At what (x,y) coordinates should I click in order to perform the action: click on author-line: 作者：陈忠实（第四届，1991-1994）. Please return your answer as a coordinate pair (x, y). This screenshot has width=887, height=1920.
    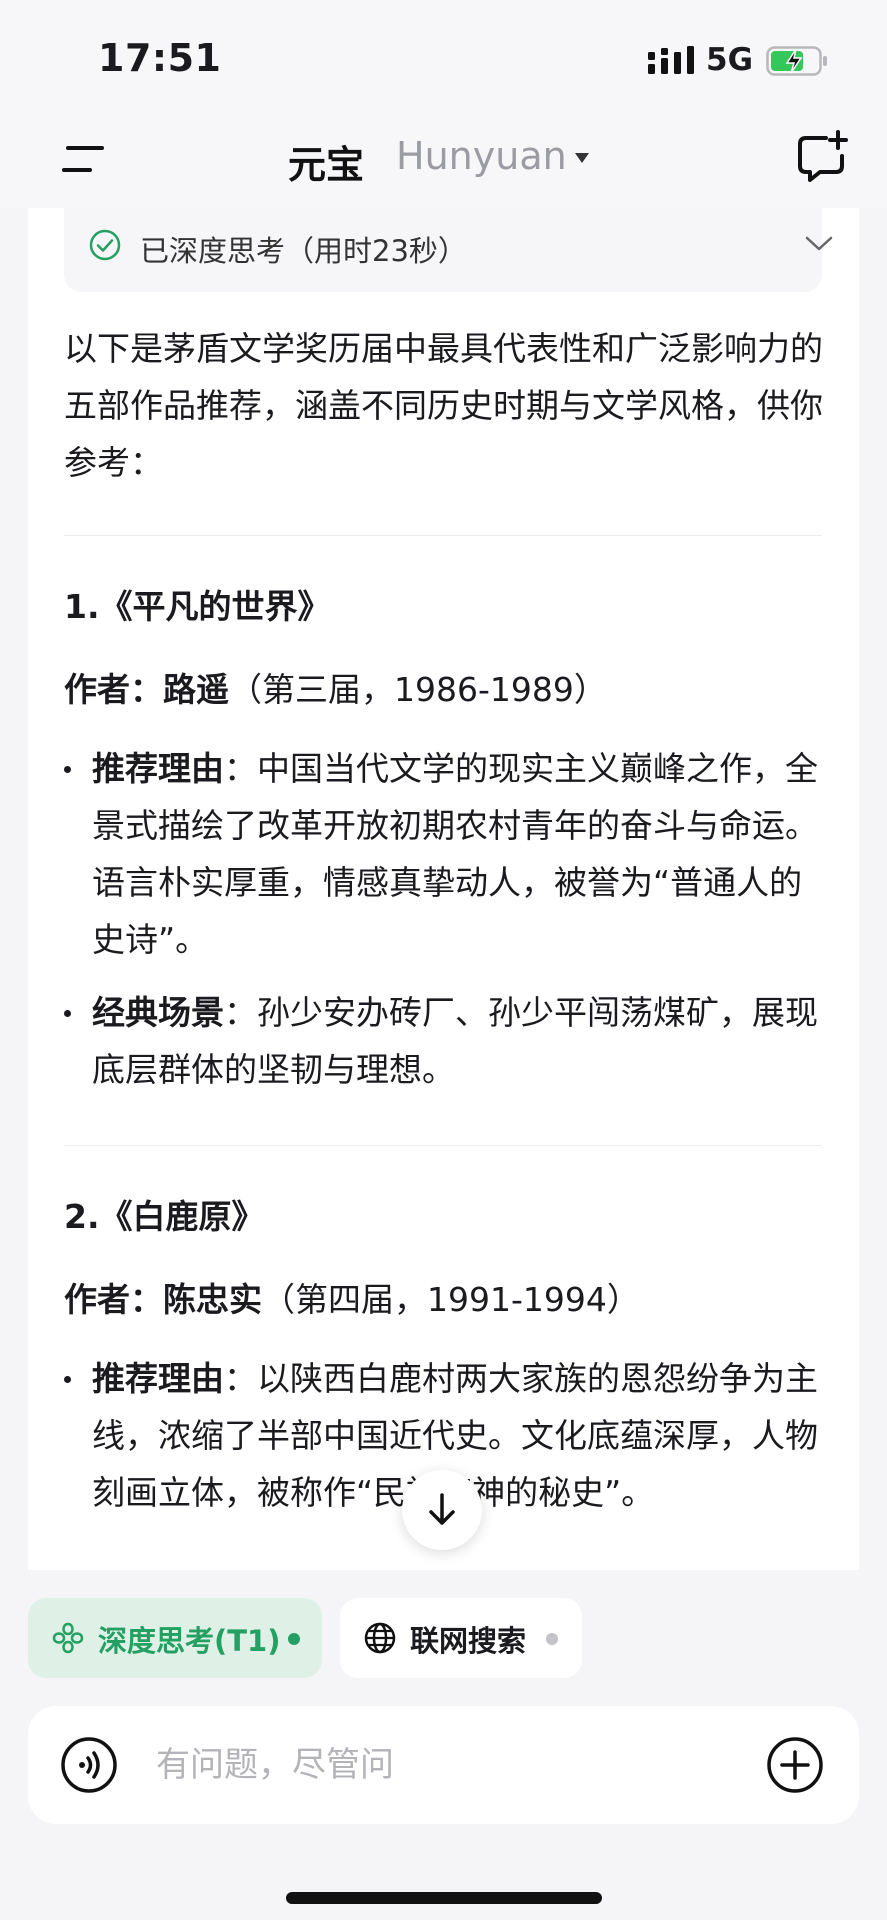
    Looking at the image, I should click on (352, 1297).